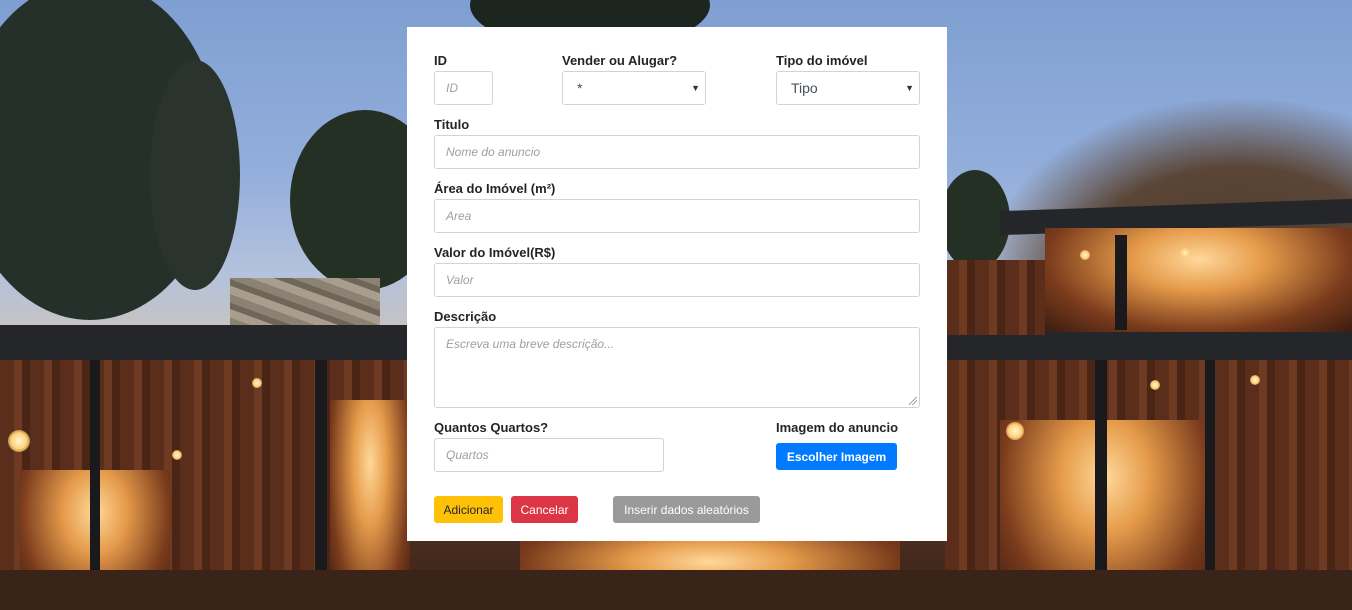 The width and height of the screenshot is (1352, 610). Describe the element at coordinates (544, 509) in the screenshot. I see `cancel-button: Cancelar` at that location.